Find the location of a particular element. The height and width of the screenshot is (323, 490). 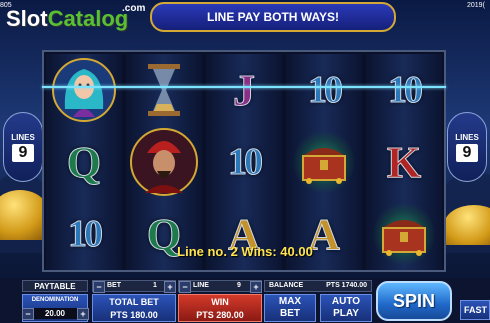

sultan-portrait-symbol is located at coordinates (164, 162).